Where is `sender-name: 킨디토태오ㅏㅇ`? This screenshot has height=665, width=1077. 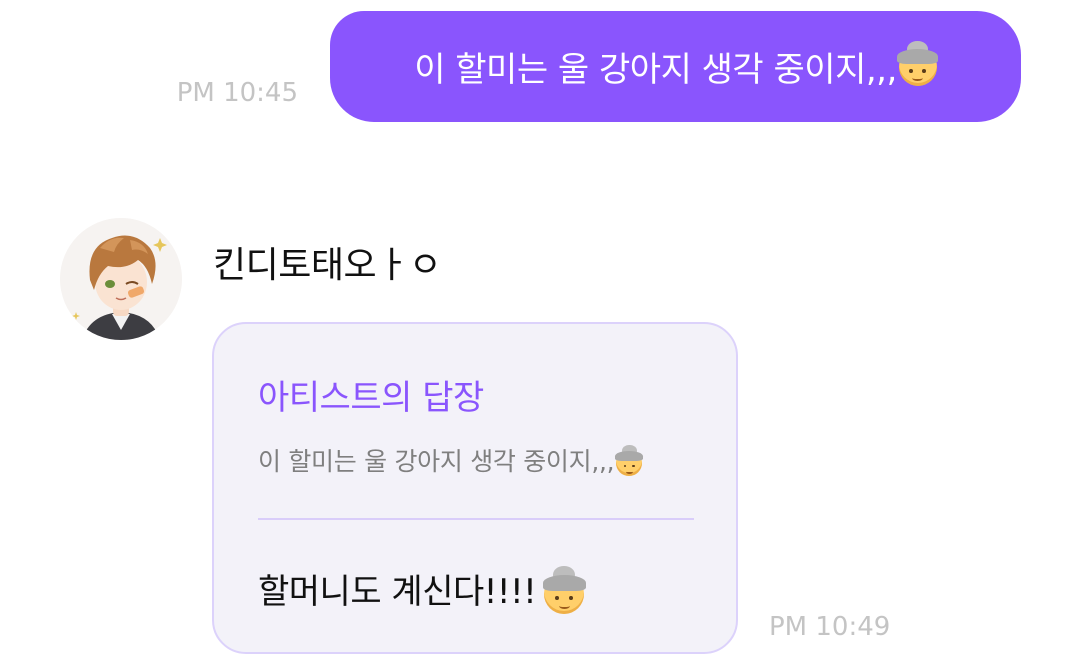
sender-name: 킨디토태오ㅏㅇ is located at coordinates (327, 265).